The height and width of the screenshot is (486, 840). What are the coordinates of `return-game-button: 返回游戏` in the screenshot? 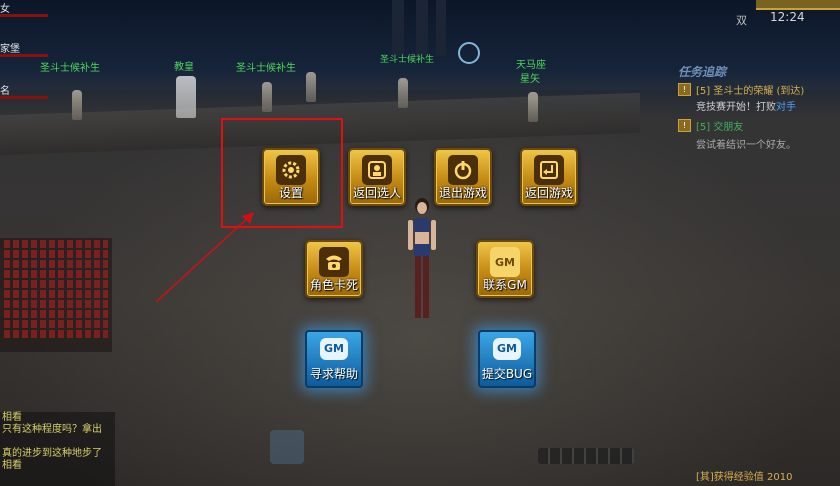 It's located at (549, 177).